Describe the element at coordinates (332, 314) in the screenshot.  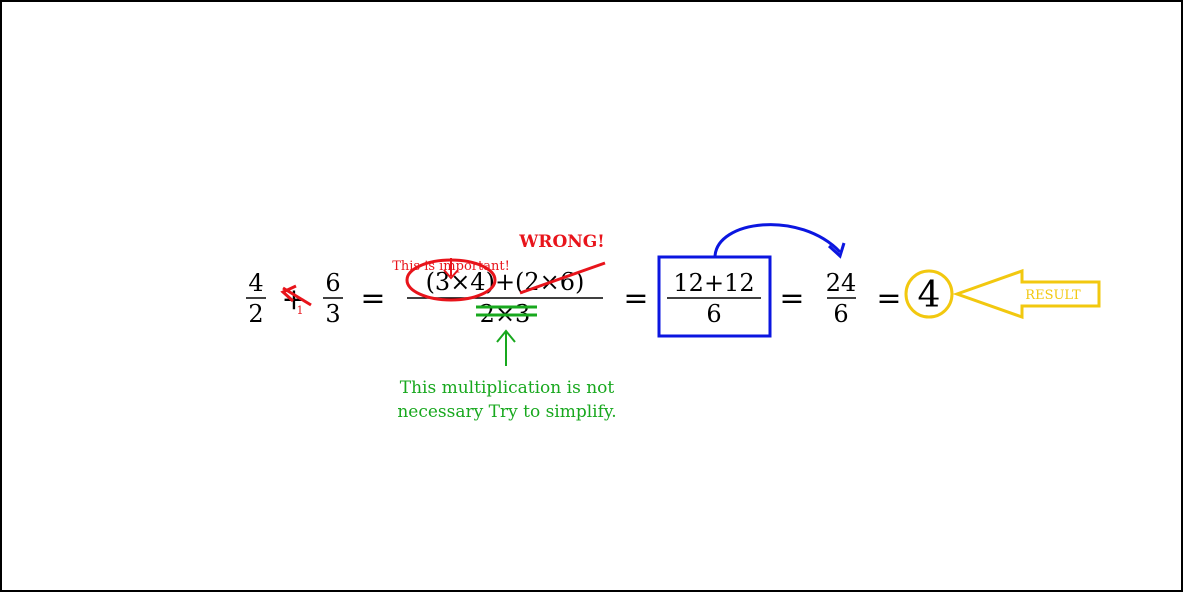
I see `frac2-denominator: 3` at that location.